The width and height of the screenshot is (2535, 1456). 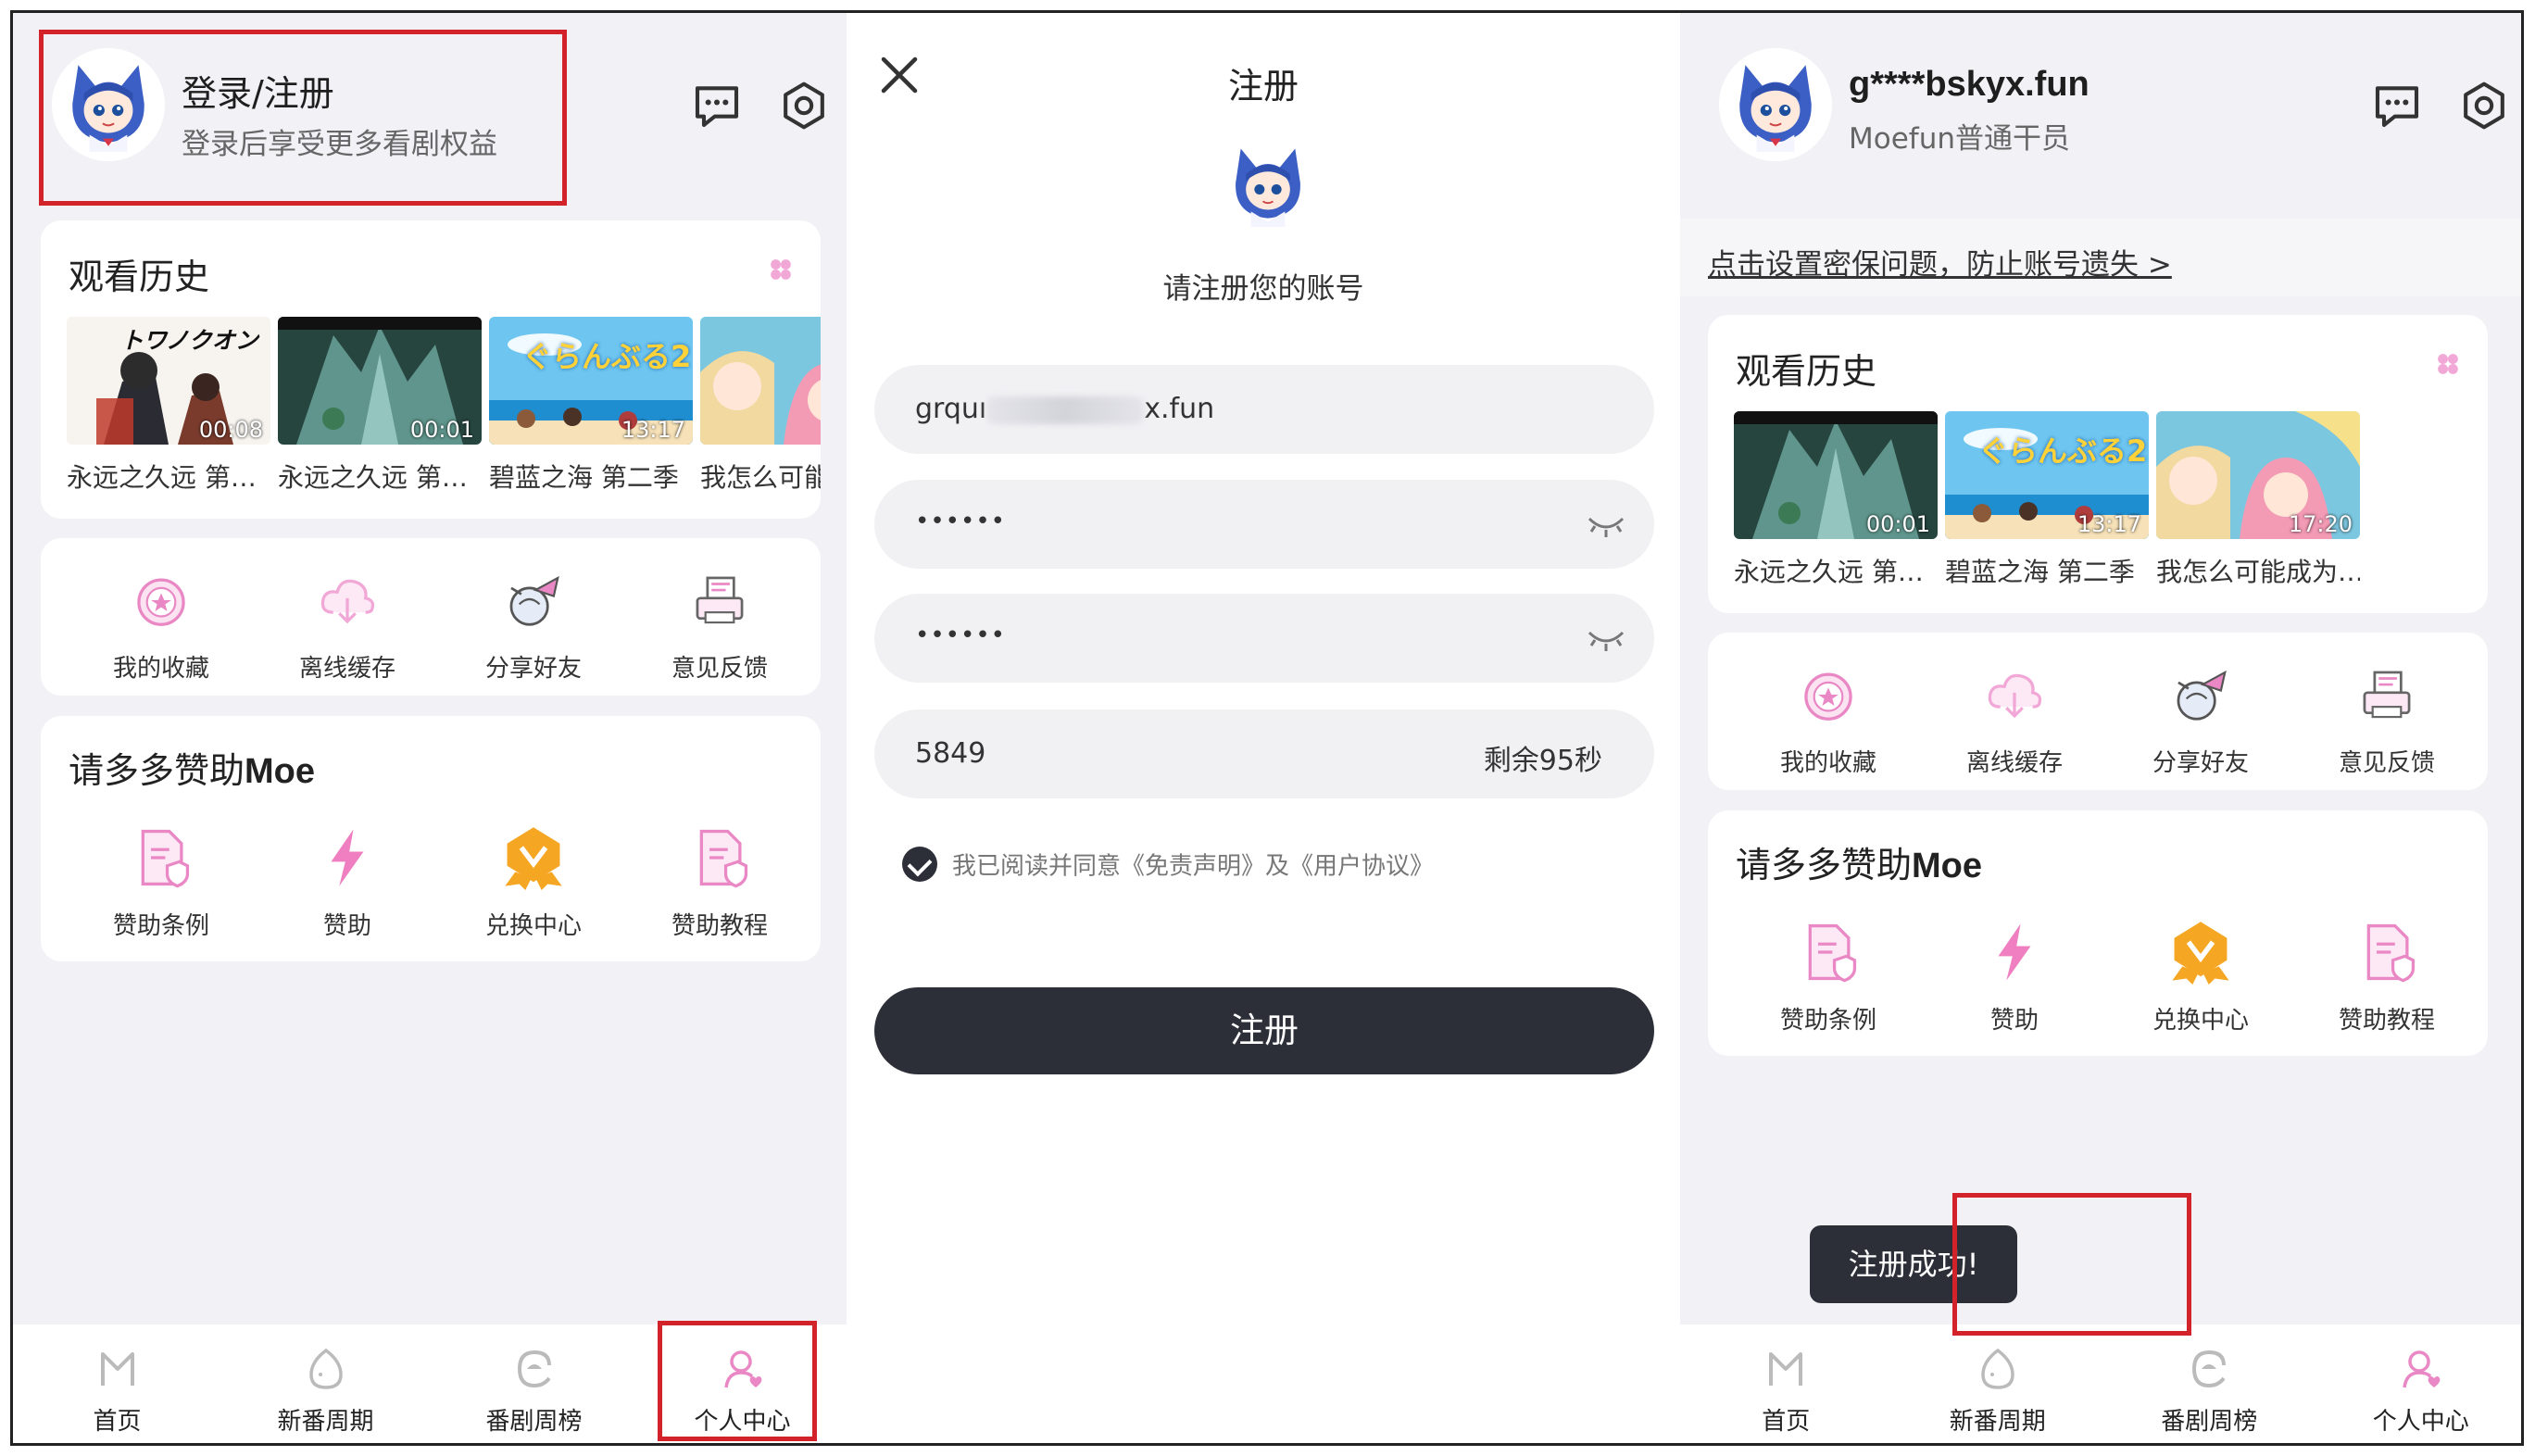 What do you see at coordinates (1543, 761) in the screenshot?
I see `resend-countdown: 剩余95秒` at bounding box center [1543, 761].